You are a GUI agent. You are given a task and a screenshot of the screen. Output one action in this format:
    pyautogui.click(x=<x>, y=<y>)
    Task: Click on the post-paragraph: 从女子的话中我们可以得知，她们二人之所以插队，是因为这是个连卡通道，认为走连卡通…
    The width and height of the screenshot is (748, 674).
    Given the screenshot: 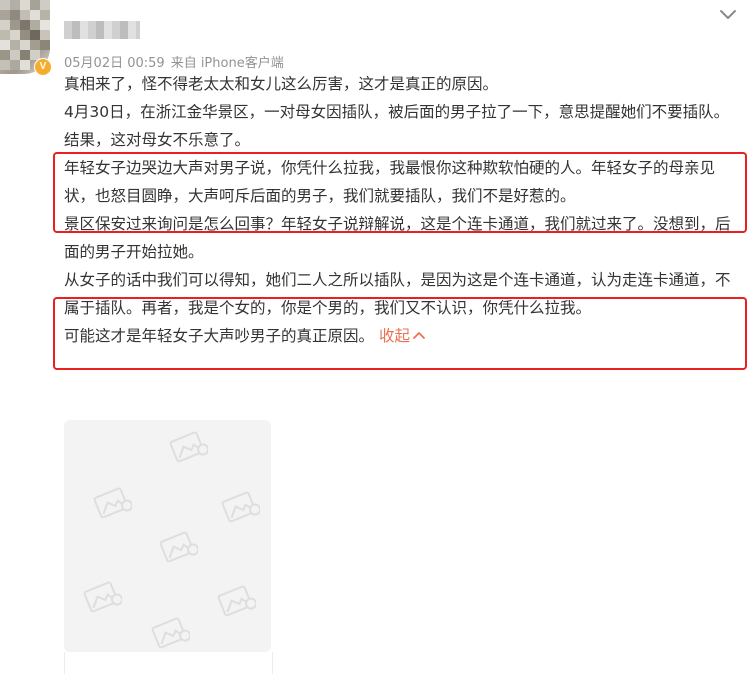 What is the action you would take?
    pyautogui.click(x=397, y=294)
    